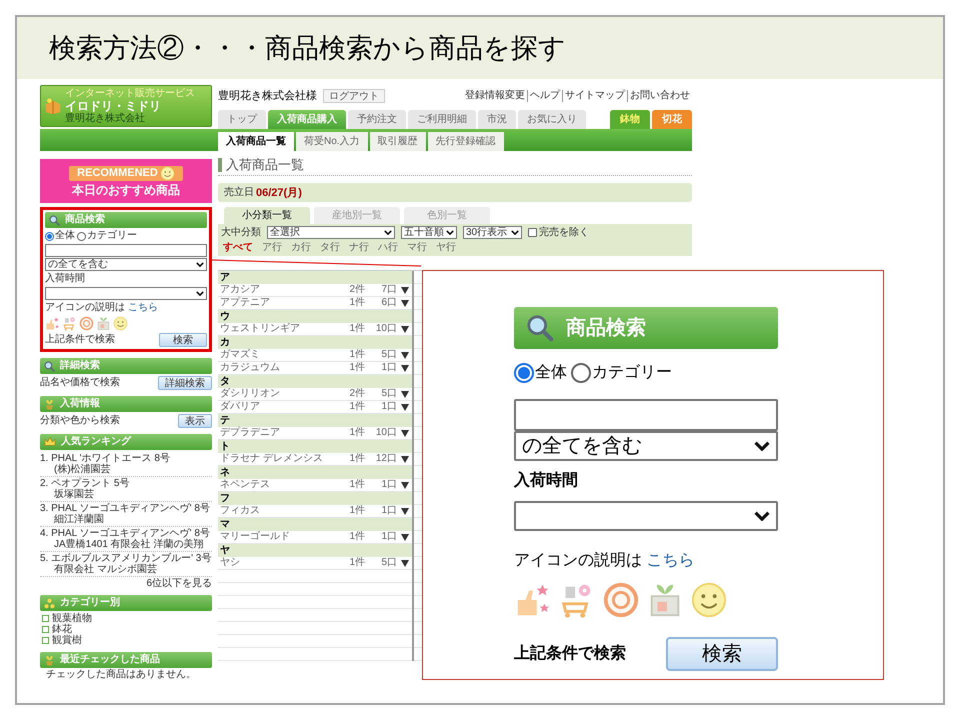 Image resolution: width=960 pixels, height=720 pixels. Describe the element at coordinates (279, 290) in the screenshot. I see `product-name: アカシア` at that location.